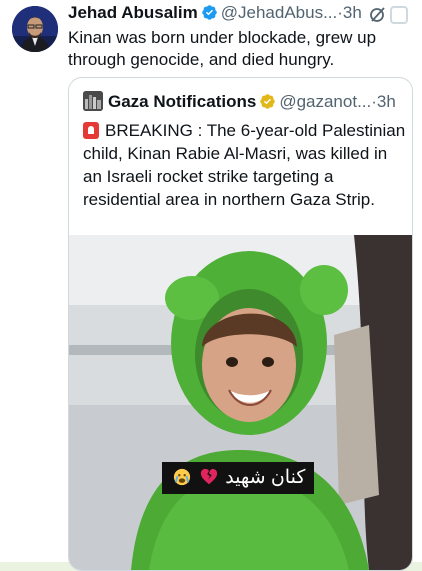 The height and width of the screenshot is (571, 422). What do you see at coordinates (265, 477) in the screenshot?
I see `caption-text: كنان شهيد` at bounding box center [265, 477].